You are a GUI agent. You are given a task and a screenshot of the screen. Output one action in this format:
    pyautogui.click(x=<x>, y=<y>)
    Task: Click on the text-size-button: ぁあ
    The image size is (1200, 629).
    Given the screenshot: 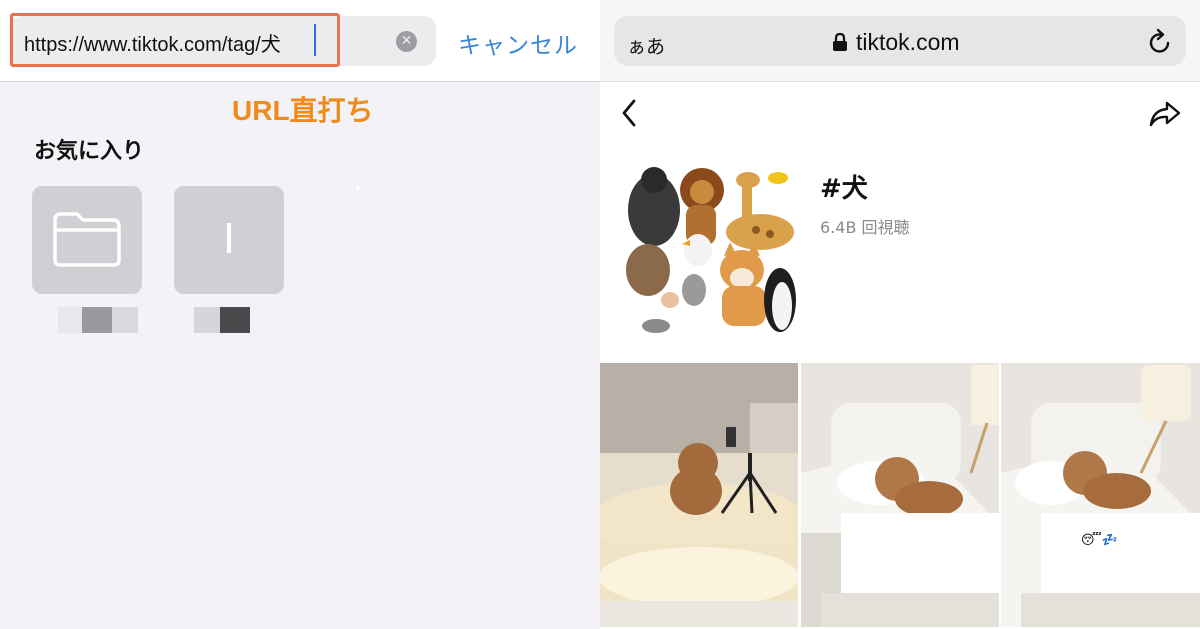 What is the action you would take?
    pyautogui.click(x=646, y=45)
    